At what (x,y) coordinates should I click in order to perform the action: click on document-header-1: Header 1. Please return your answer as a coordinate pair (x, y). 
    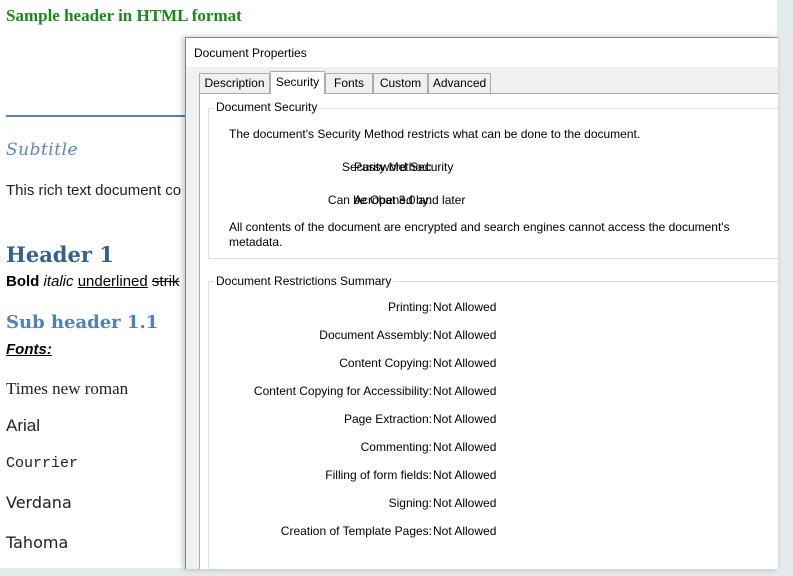
    Looking at the image, I should click on (60, 254).